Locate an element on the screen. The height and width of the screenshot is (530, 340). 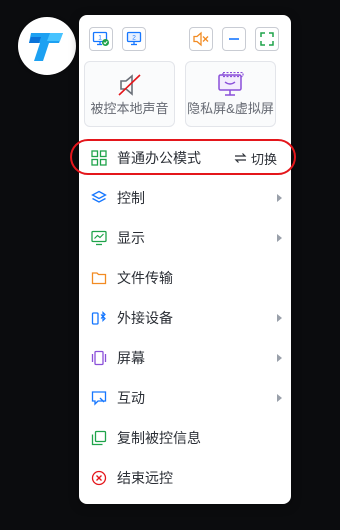
minus-icon is located at coordinates (234, 39).